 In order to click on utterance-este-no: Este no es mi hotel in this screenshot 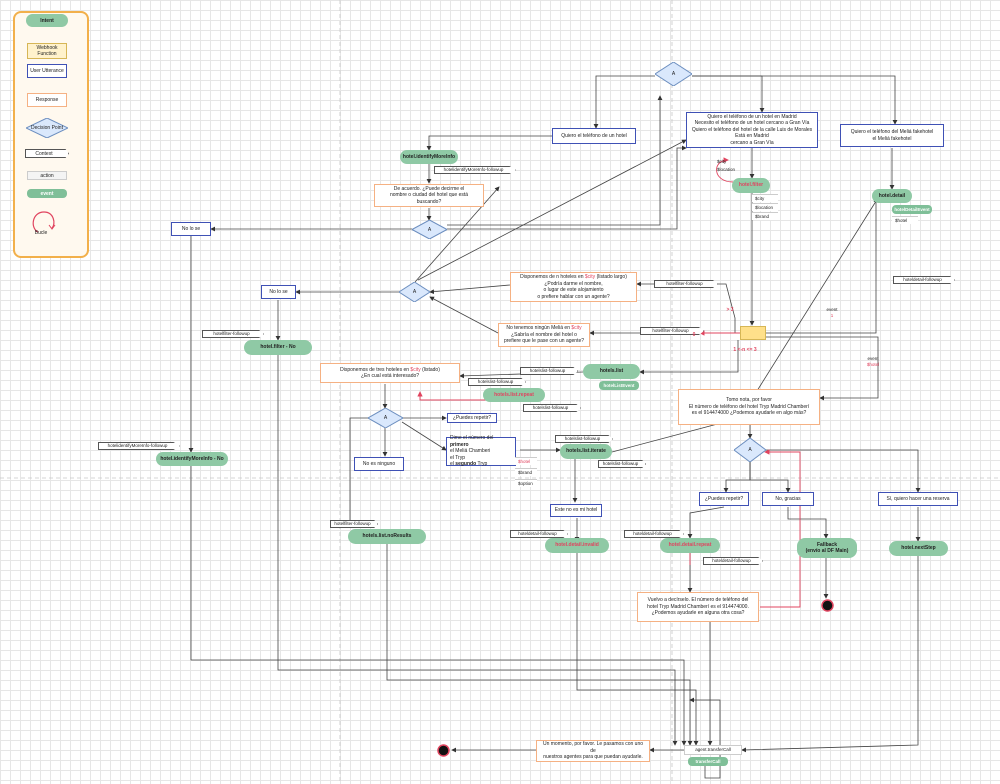, I will do `click(576, 510)`.